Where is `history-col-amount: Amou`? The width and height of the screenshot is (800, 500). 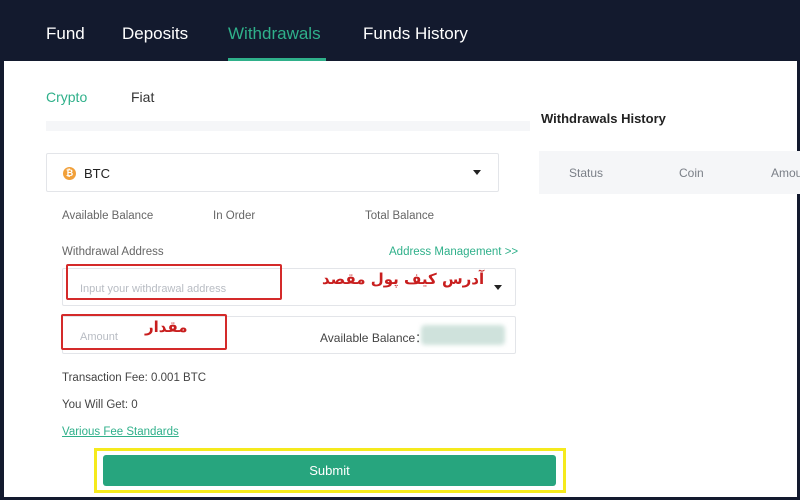 history-col-amount: Amou is located at coordinates (785, 173).